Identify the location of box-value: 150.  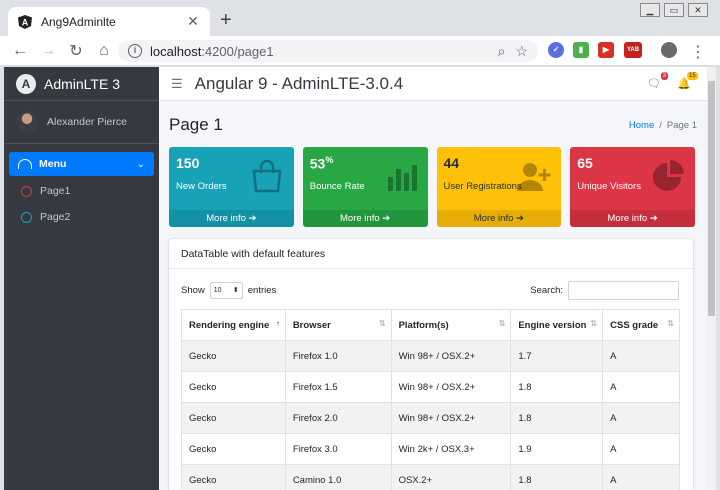
(188, 163).